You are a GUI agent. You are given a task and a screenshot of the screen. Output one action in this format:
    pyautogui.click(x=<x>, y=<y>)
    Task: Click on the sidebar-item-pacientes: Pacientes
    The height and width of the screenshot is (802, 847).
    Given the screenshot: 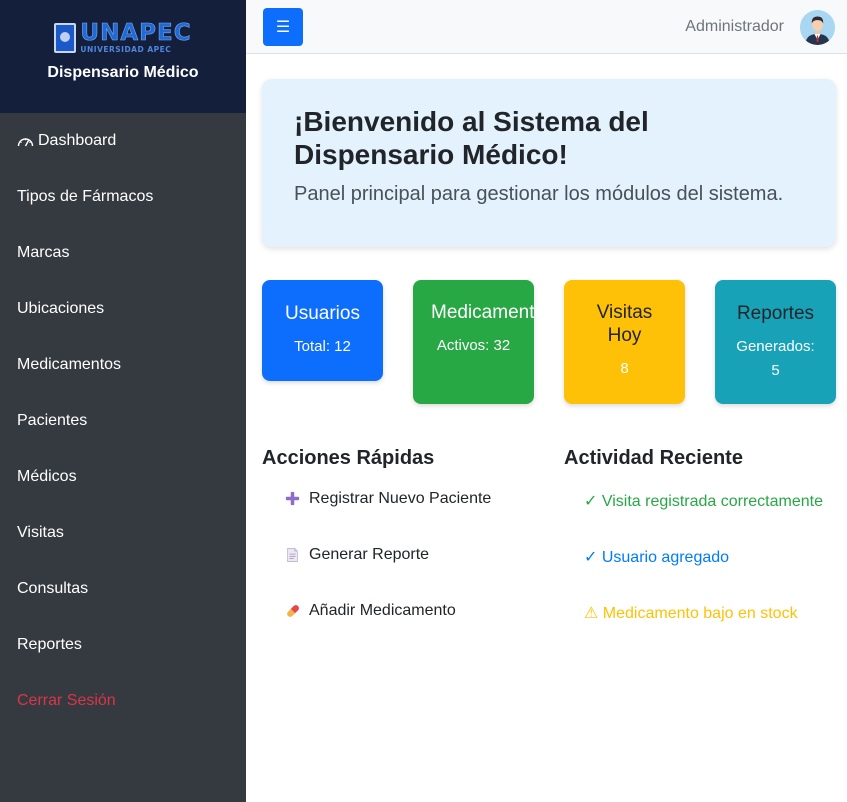 What is the action you would take?
    pyautogui.click(x=123, y=421)
    